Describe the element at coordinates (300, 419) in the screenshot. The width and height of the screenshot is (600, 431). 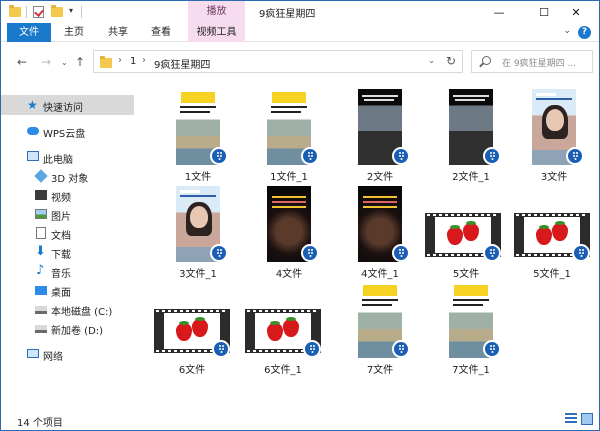
I see `status-bar: 14 个项目` at that location.